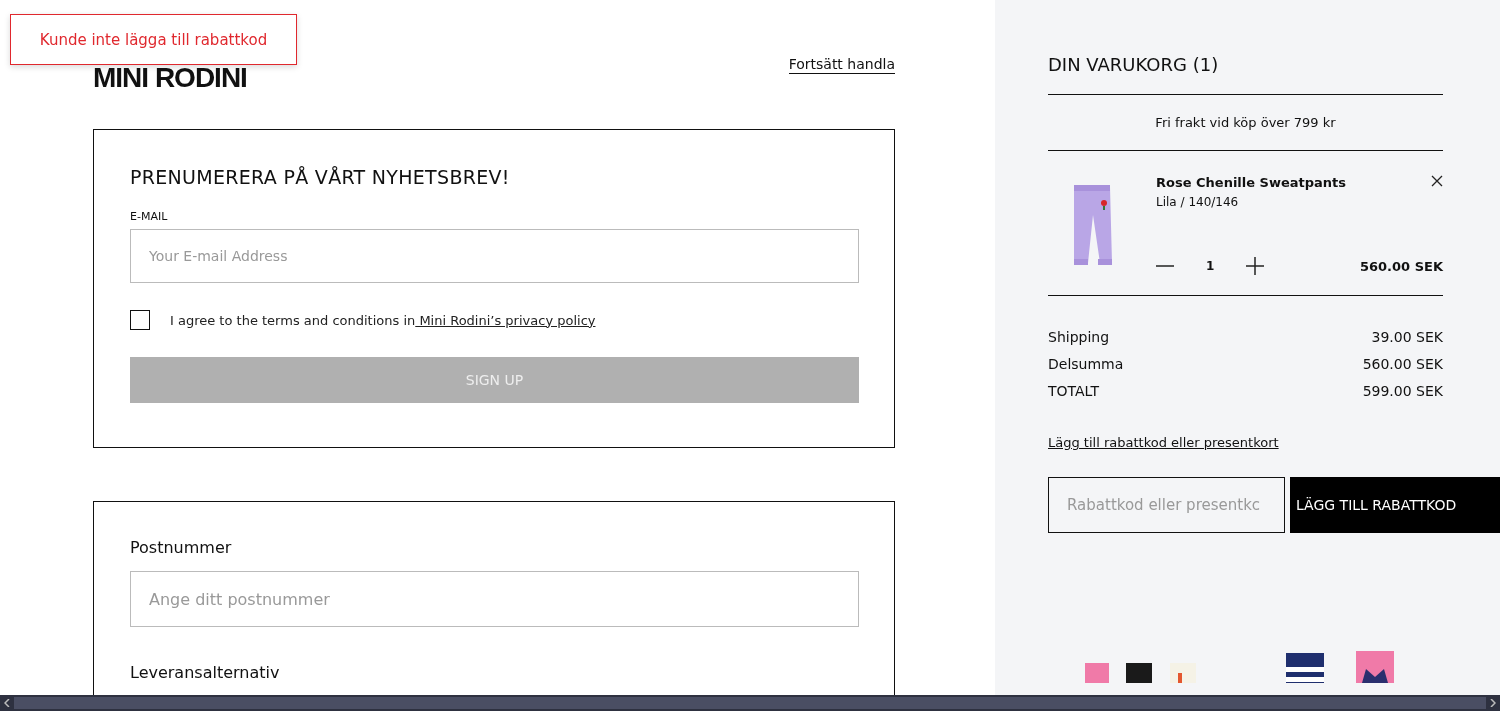 The height and width of the screenshot is (711, 1500). What do you see at coordinates (383, 320) in the screenshot?
I see `consent-text: I agree to the terms and conditions in Mini Rodini’s privacy policy` at bounding box center [383, 320].